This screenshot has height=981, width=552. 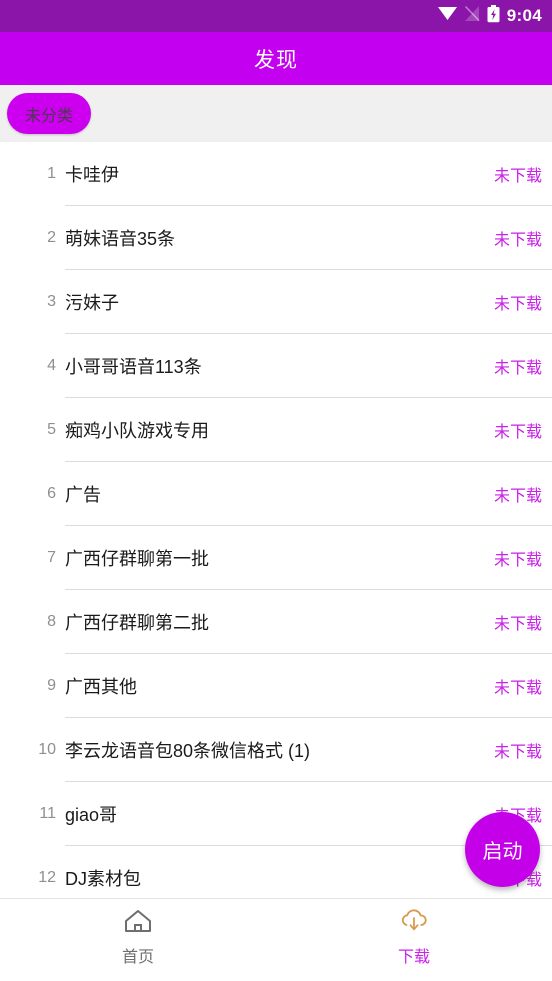 I want to click on page-title: 发现, so click(x=276, y=60).